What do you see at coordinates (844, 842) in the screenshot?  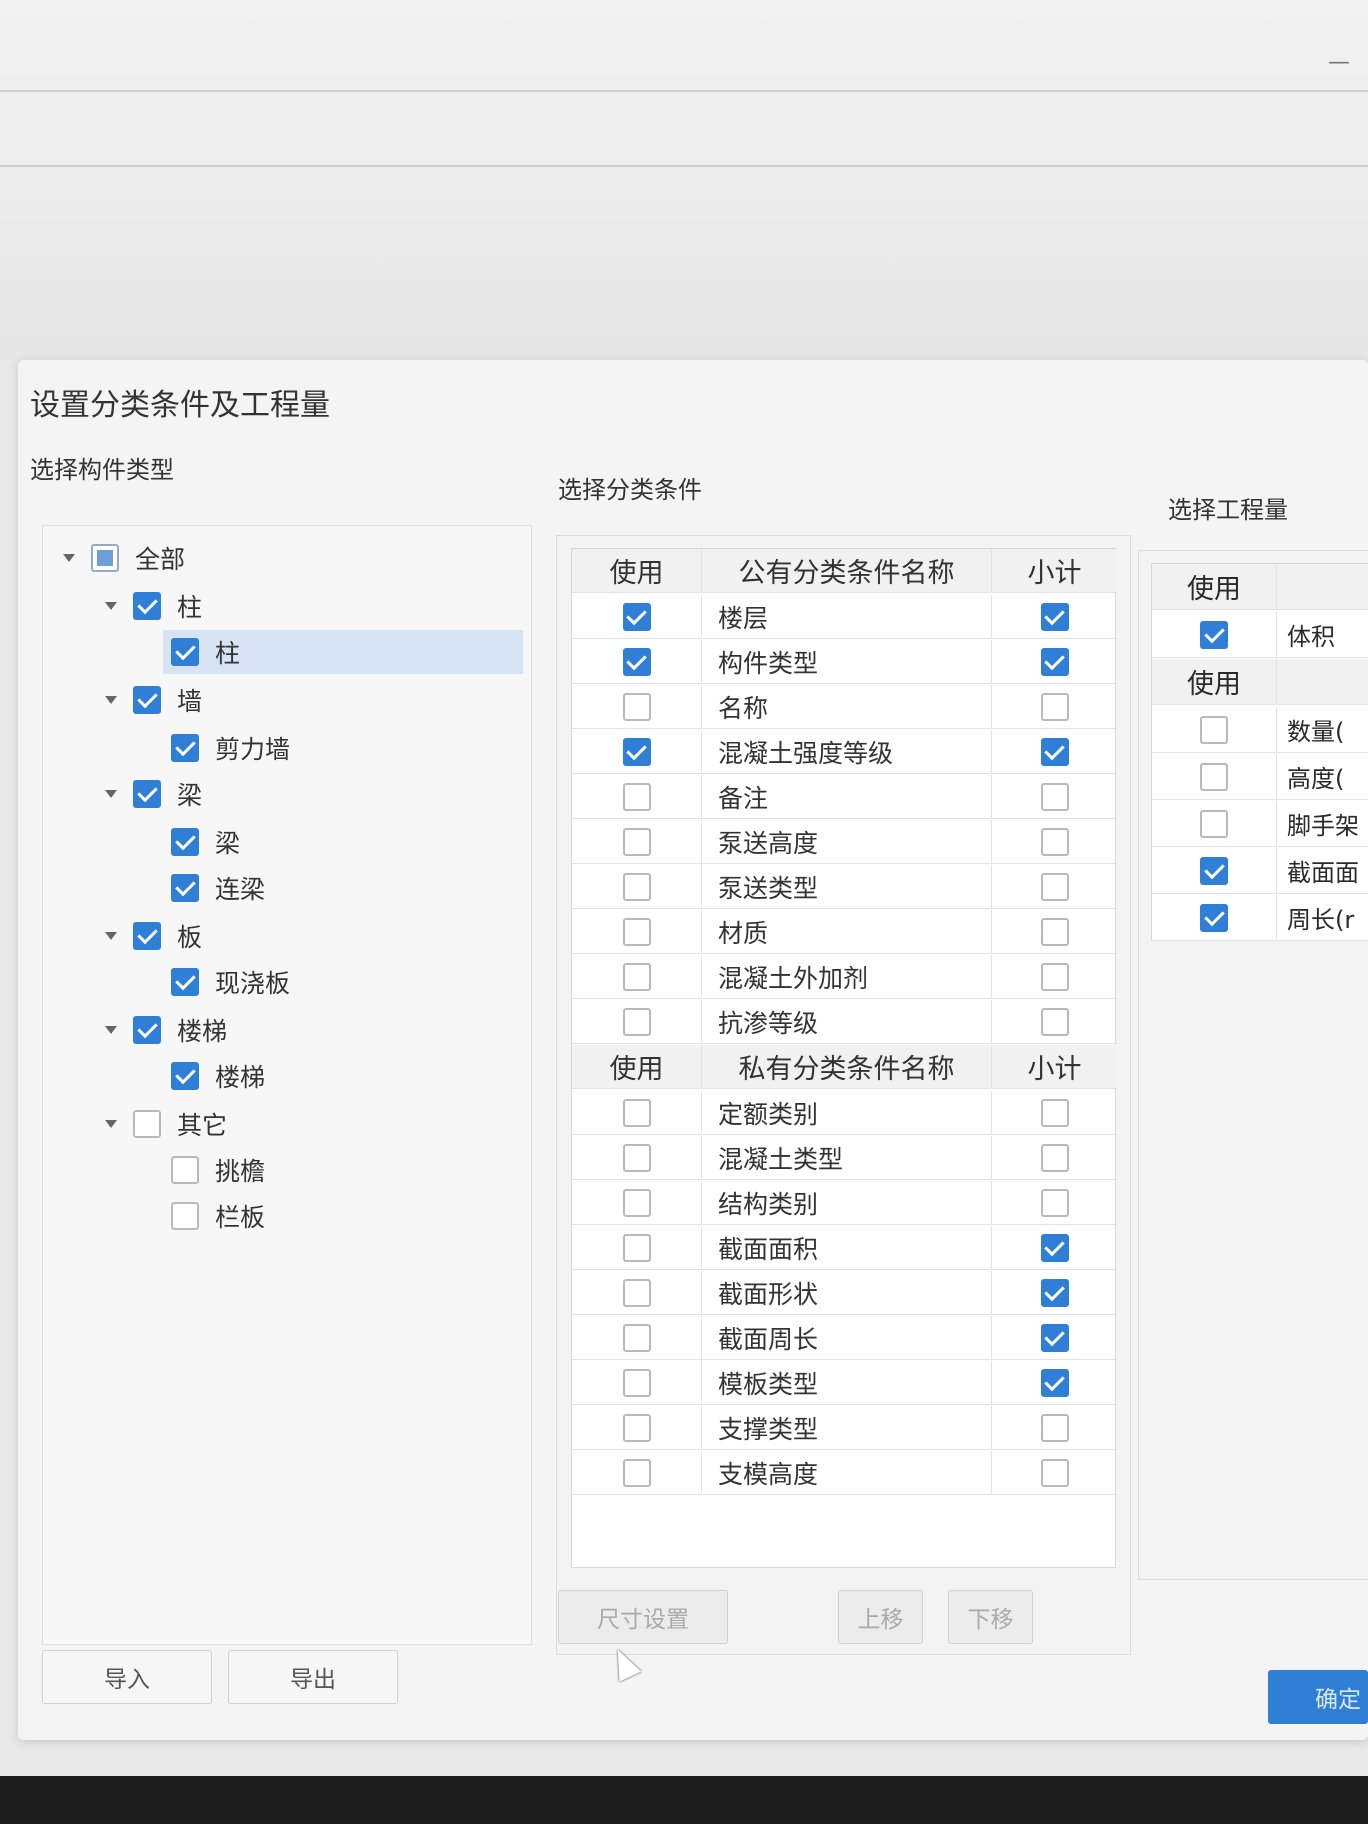 I see `table-row: 泵送高度` at bounding box center [844, 842].